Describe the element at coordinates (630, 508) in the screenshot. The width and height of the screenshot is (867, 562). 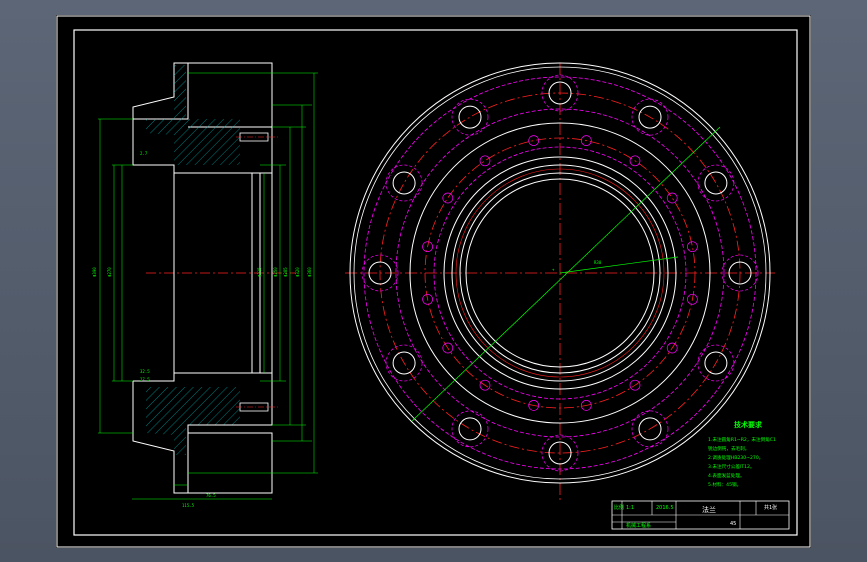
I see `scale-value: 1:1` at that location.